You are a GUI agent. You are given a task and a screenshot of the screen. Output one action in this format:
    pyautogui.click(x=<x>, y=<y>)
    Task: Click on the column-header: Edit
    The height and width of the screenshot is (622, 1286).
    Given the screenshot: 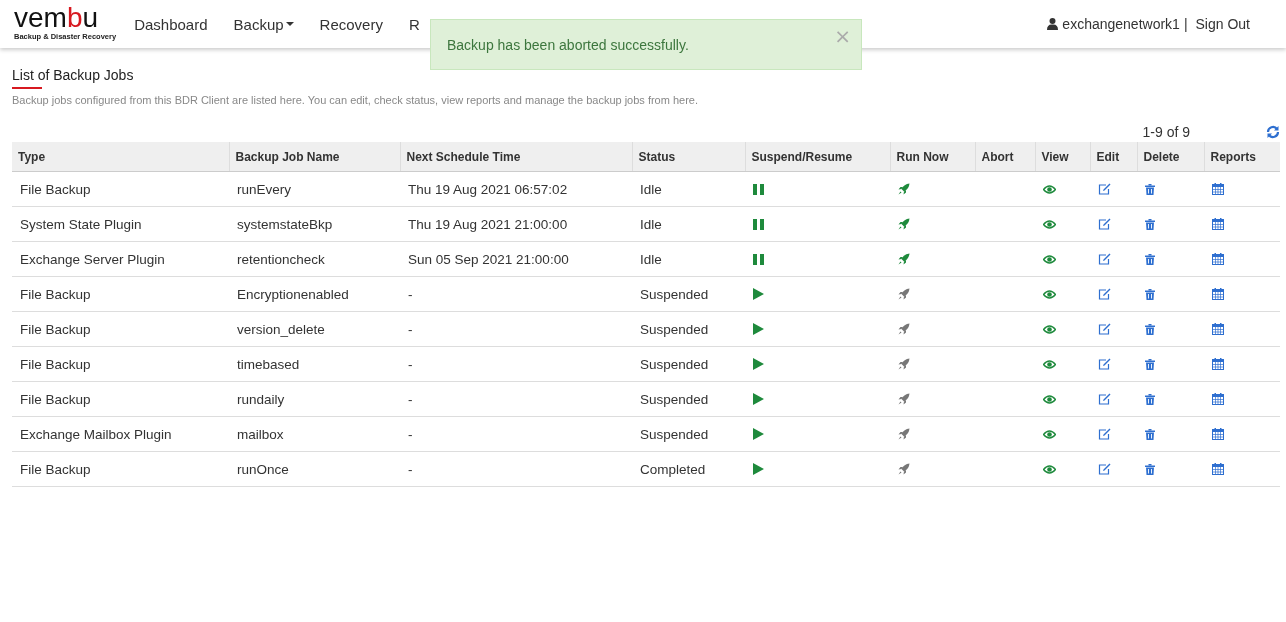 What is the action you would take?
    pyautogui.click(x=1113, y=157)
    